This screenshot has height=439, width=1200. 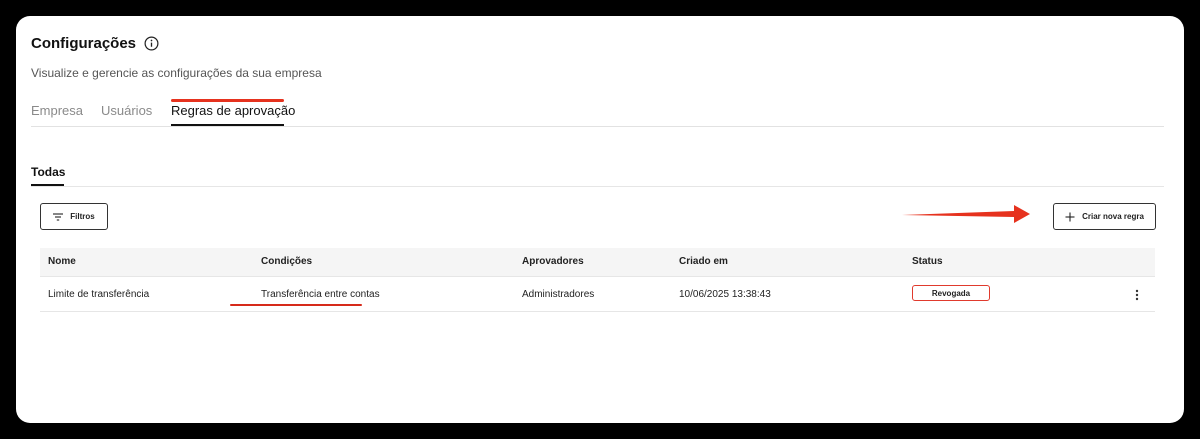 I want to click on active-tab-indicator, so click(x=227, y=125).